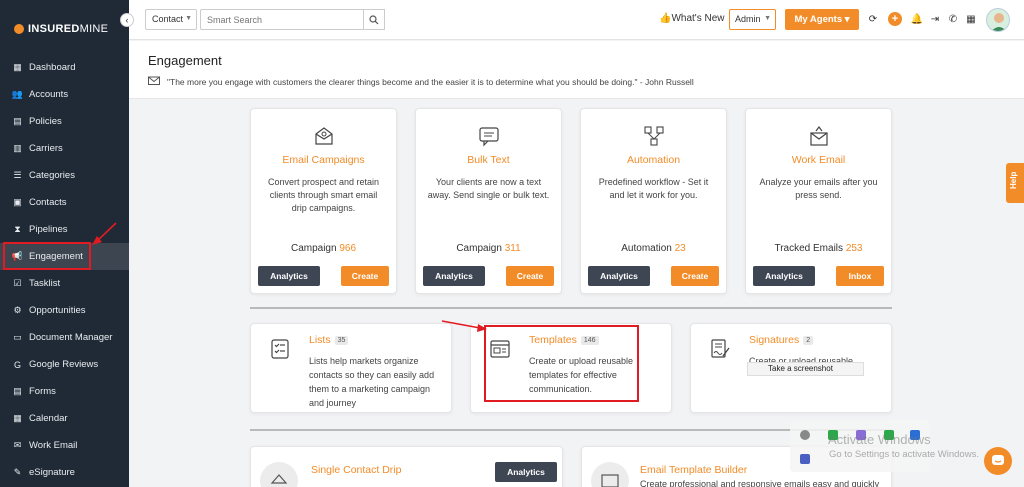 Image resolution: width=1024 pixels, height=487 pixels. Describe the element at coordinates (64, 148) in the screenshot. I see `sidebar-item-carriers: ▥ Carriers` at that location.